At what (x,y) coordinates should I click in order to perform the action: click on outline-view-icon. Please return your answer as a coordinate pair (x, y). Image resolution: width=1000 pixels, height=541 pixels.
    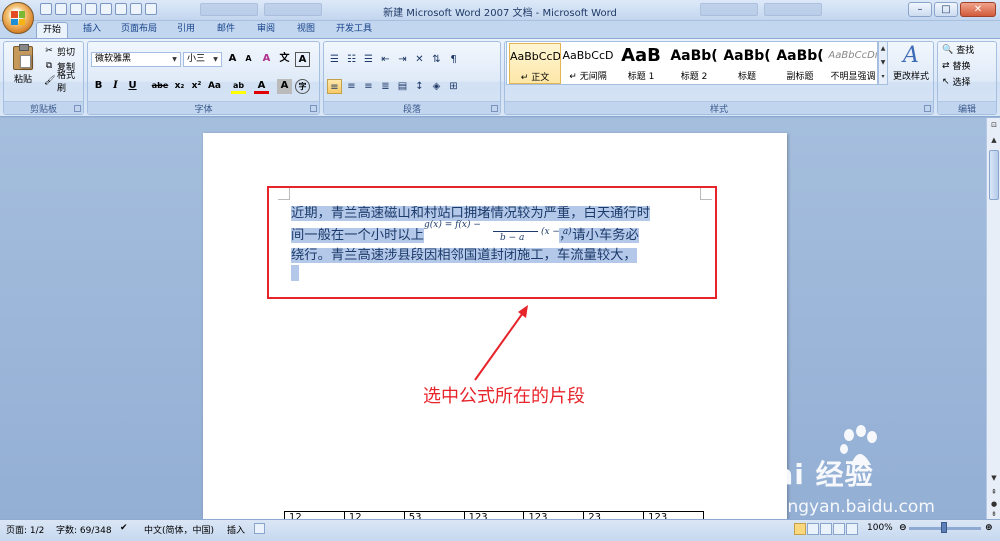
    Looking at the image, I should click on (839, 529).